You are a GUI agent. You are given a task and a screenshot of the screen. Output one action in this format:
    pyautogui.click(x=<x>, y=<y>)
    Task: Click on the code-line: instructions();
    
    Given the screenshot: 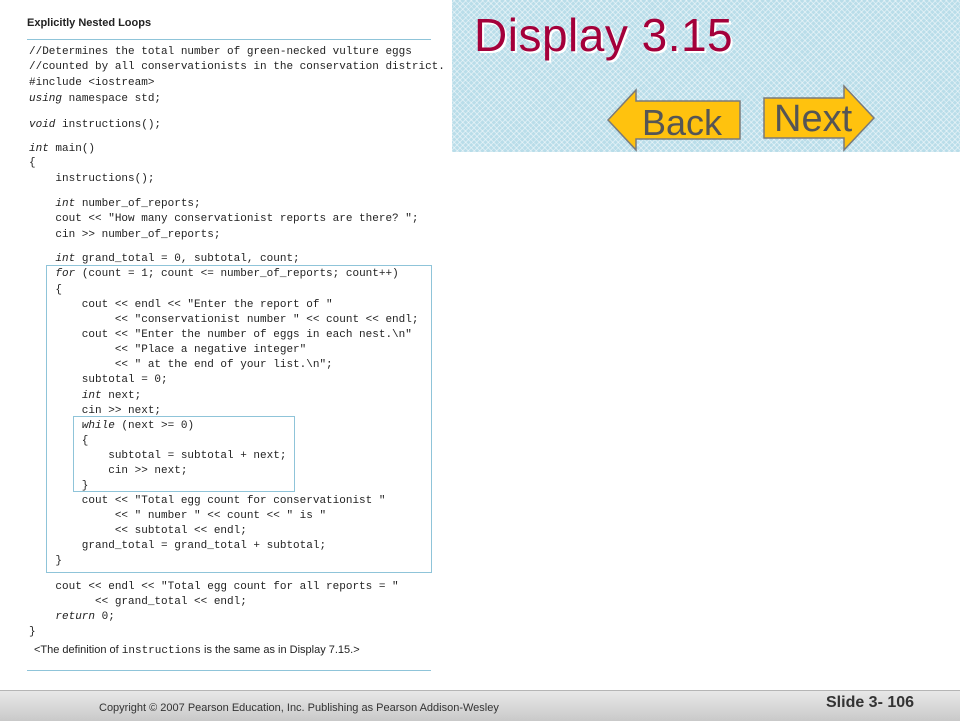 What is the action you would take?
    pyautogui.click(x=92, y=179)
    